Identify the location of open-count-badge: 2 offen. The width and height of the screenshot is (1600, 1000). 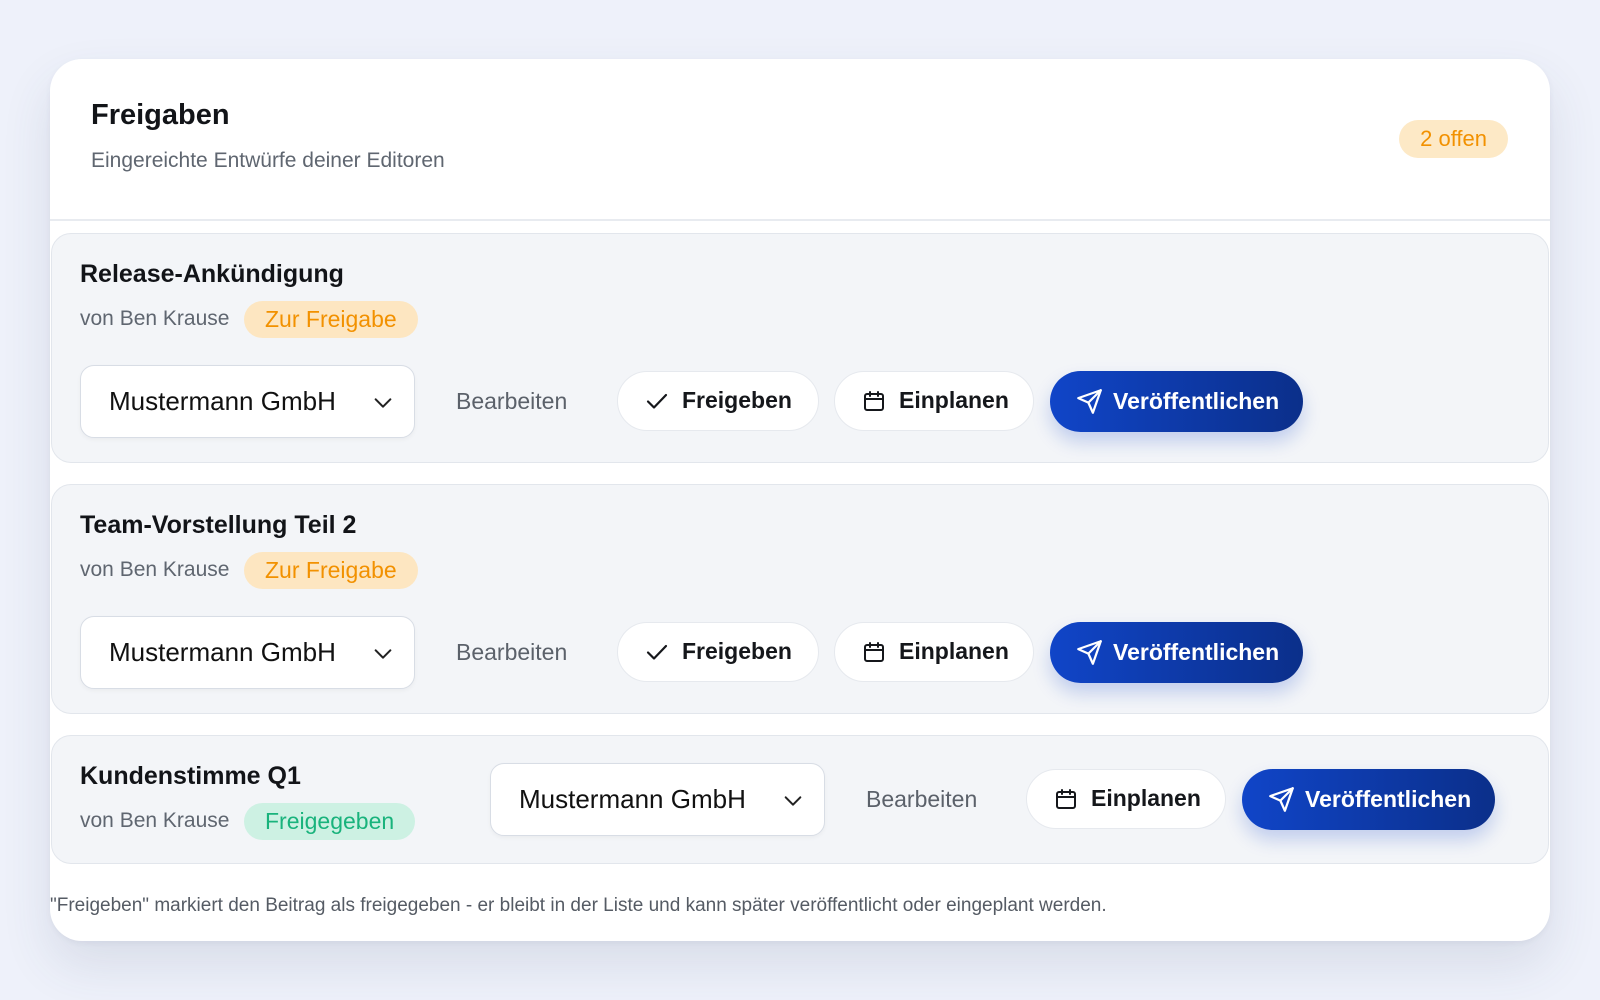
(1453, 139).